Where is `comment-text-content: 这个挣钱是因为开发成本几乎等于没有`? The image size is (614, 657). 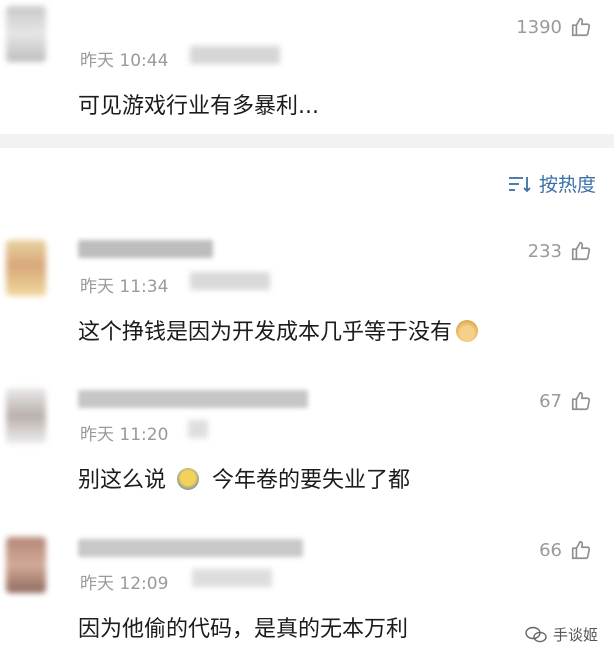
comment-text-content: 这个挣钱是因为开发成本几乎等于没有 is located at coordinates (265, 332).